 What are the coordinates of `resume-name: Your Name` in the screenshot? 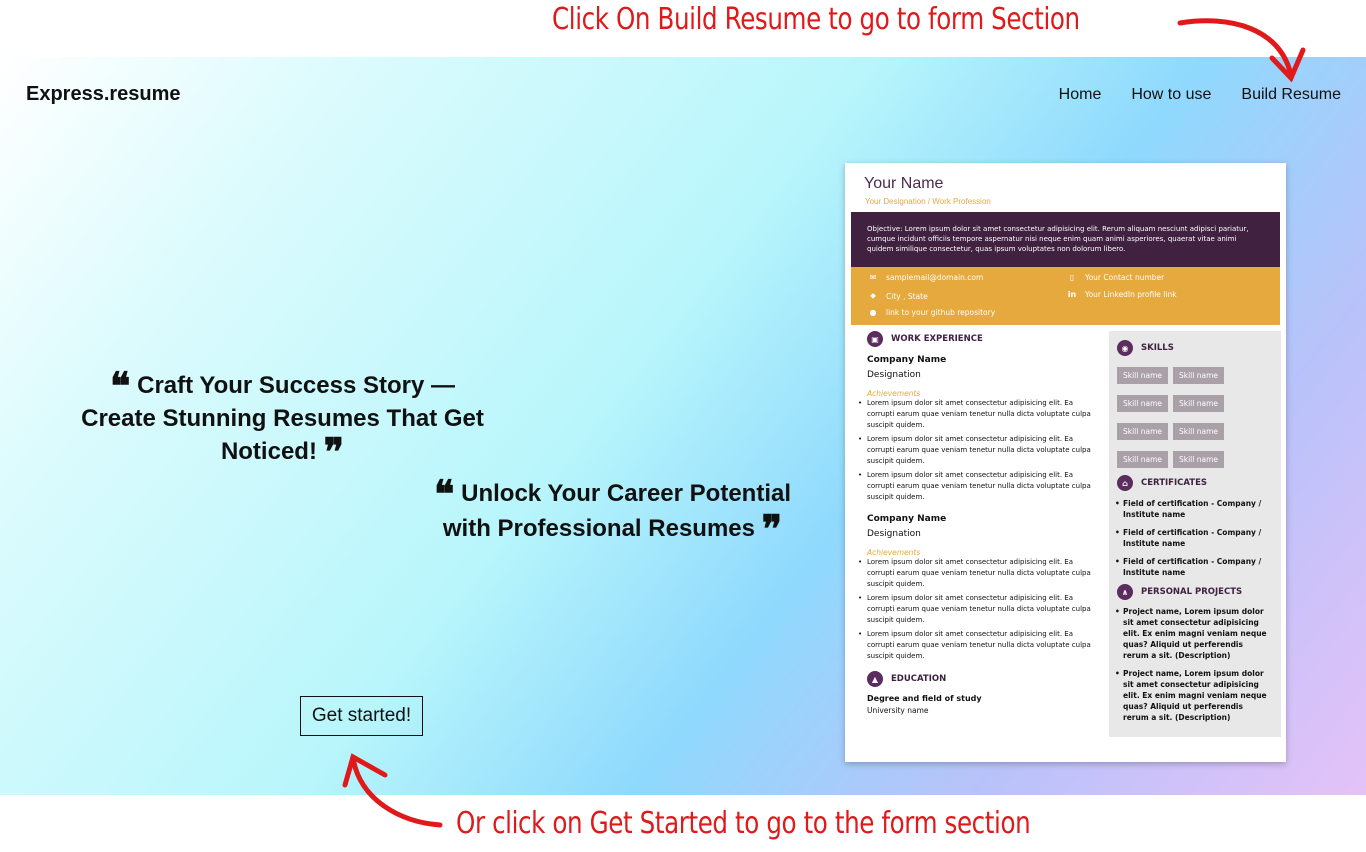 It's located at (904, 183).